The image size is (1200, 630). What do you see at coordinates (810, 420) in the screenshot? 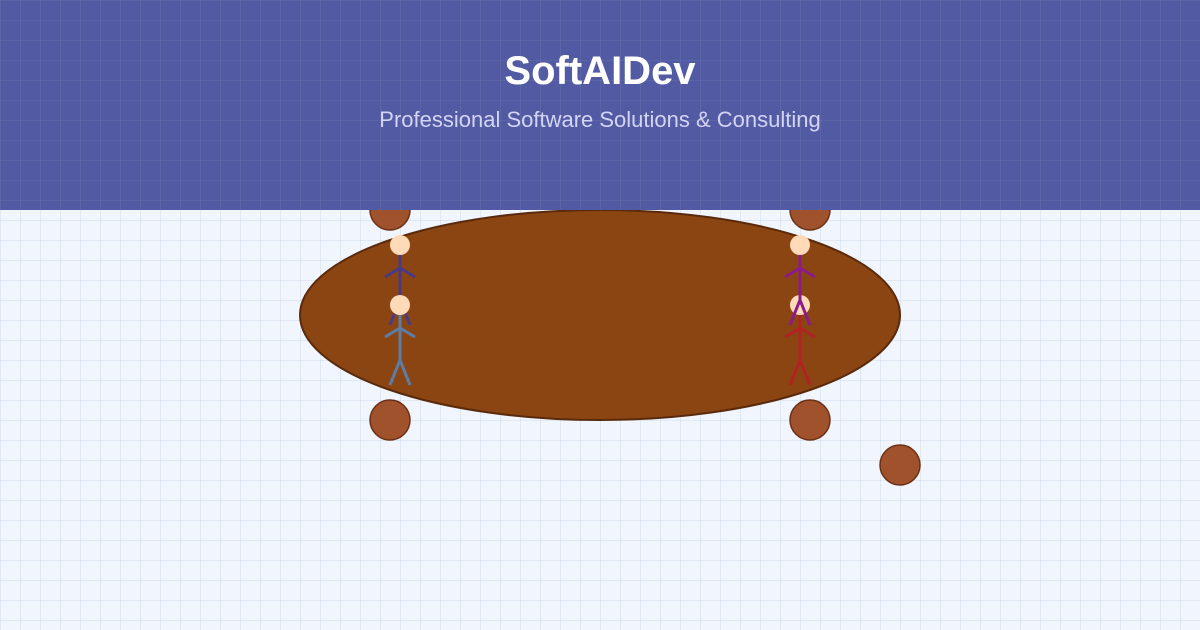
I see `chair-bottom-right` at bounding box center [810, 420].